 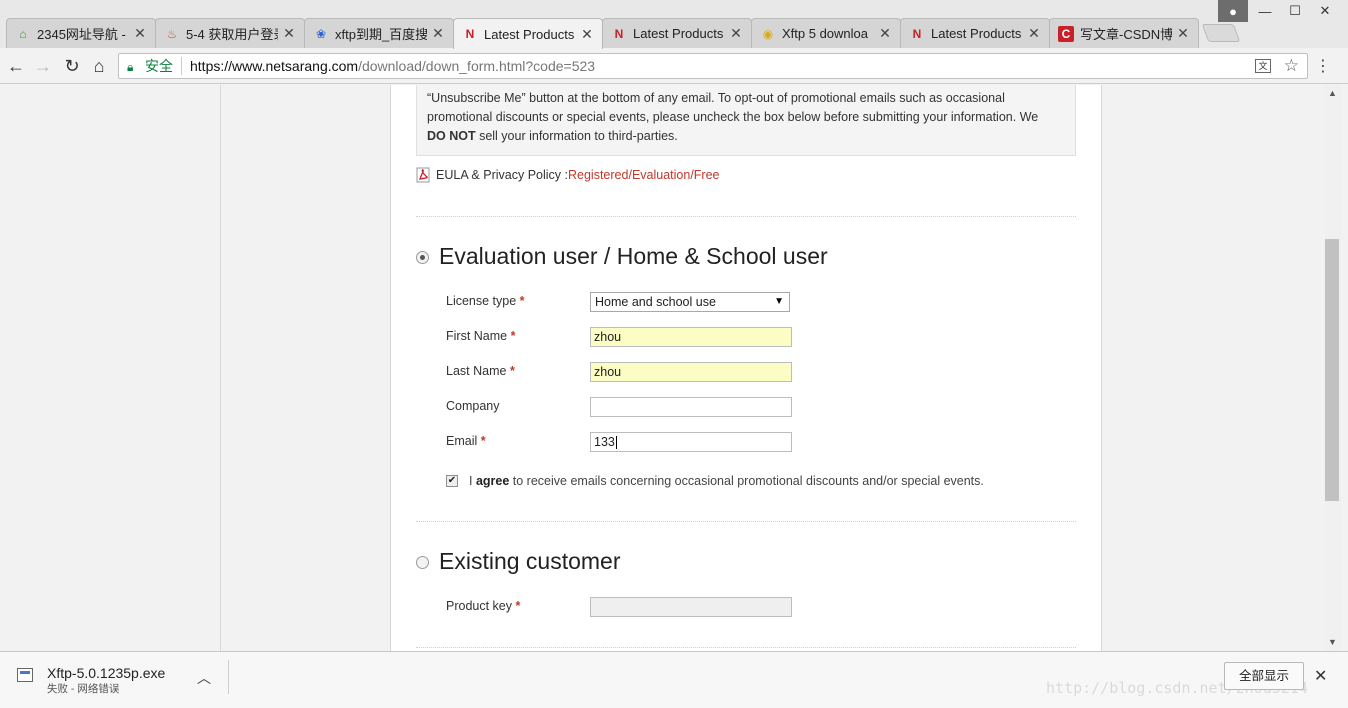 What do you see at coordinates (72, 66) in the screenshot?
I see `reload-icon: ↻` at bounding box center [72, 66].